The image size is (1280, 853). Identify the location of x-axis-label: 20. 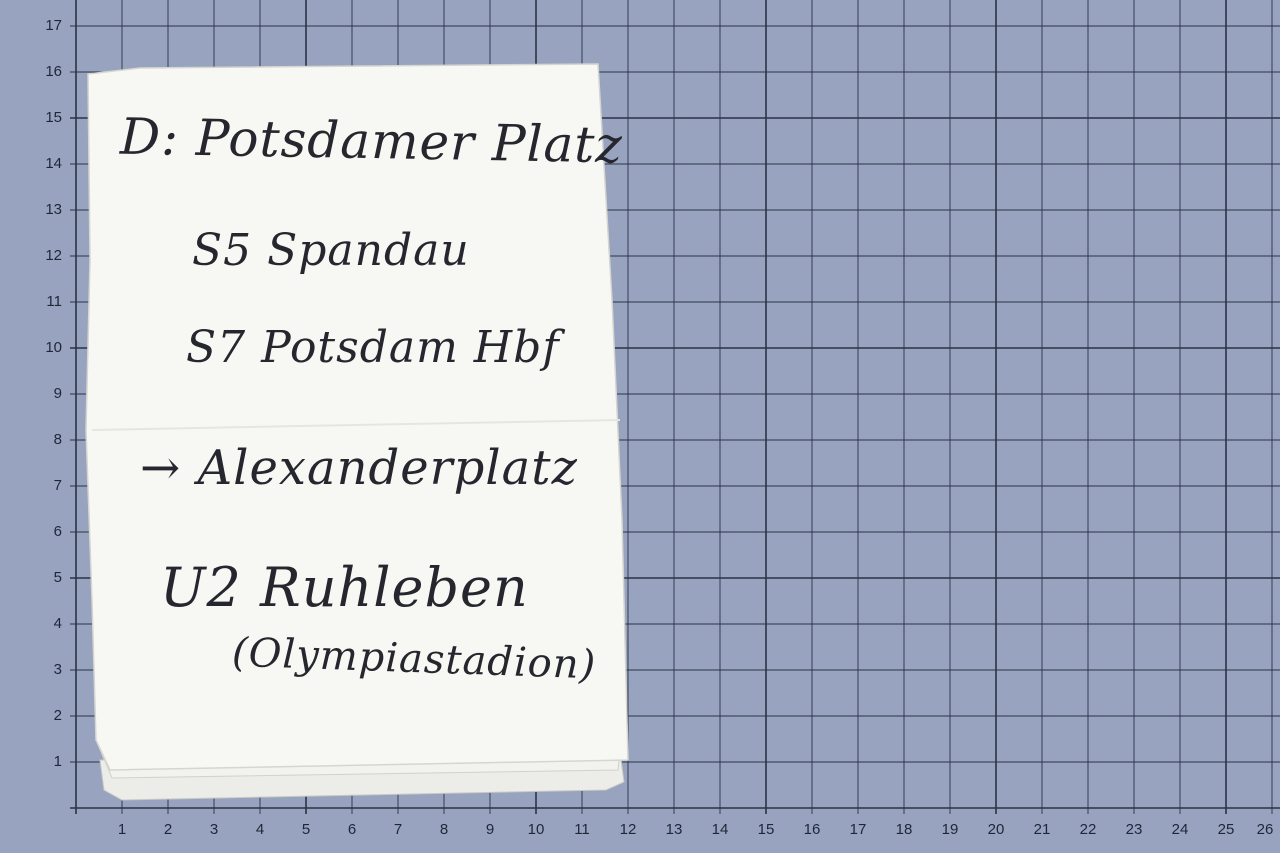
(996, 829).